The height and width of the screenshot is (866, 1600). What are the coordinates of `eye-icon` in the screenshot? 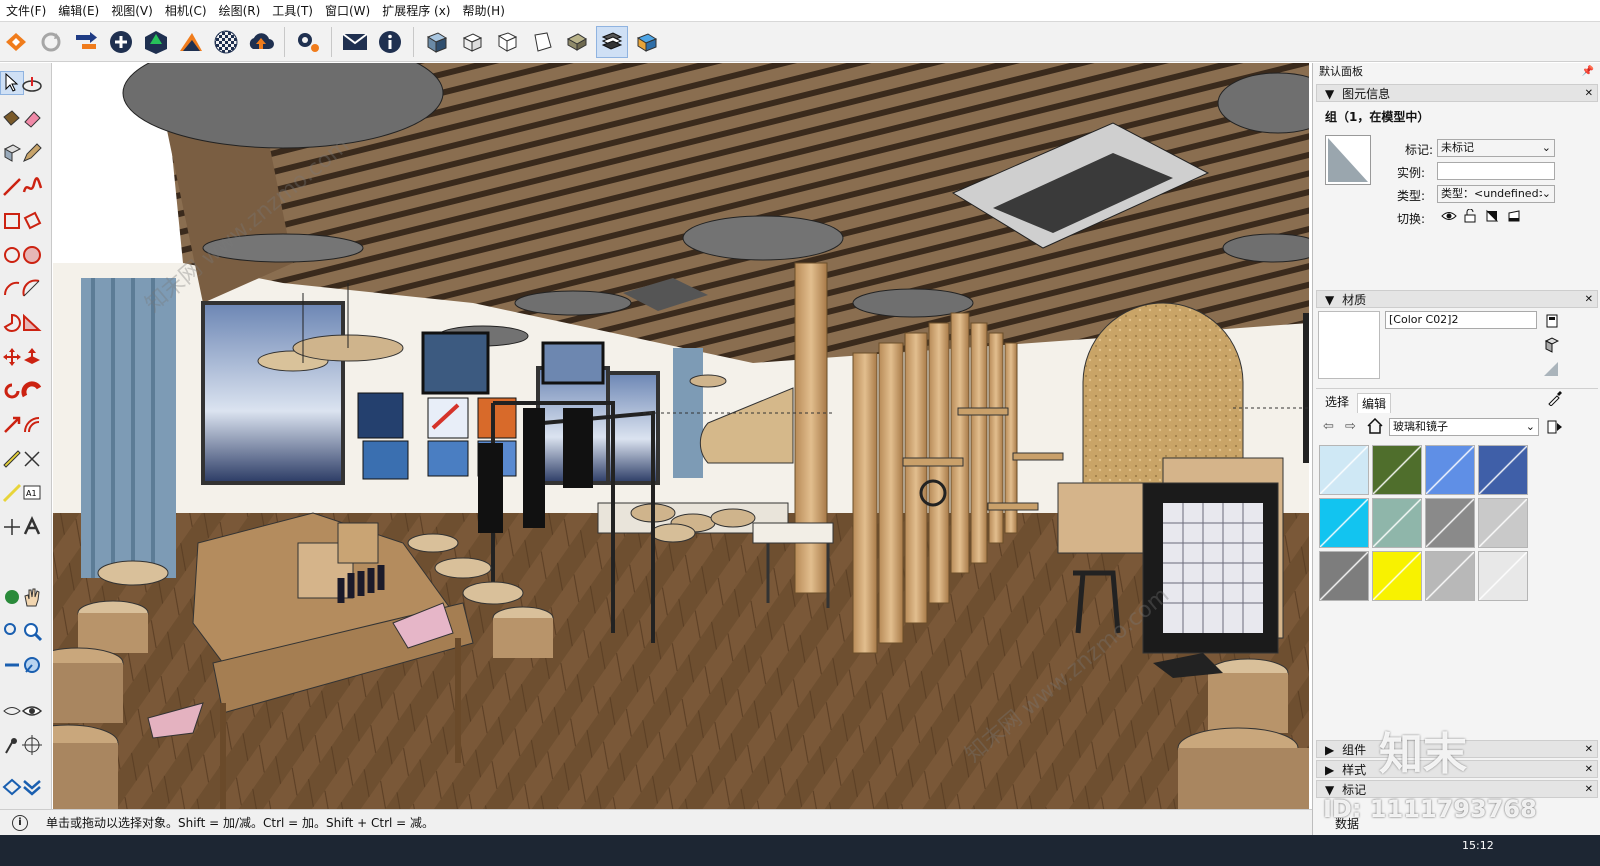 It's located at (32, 711).